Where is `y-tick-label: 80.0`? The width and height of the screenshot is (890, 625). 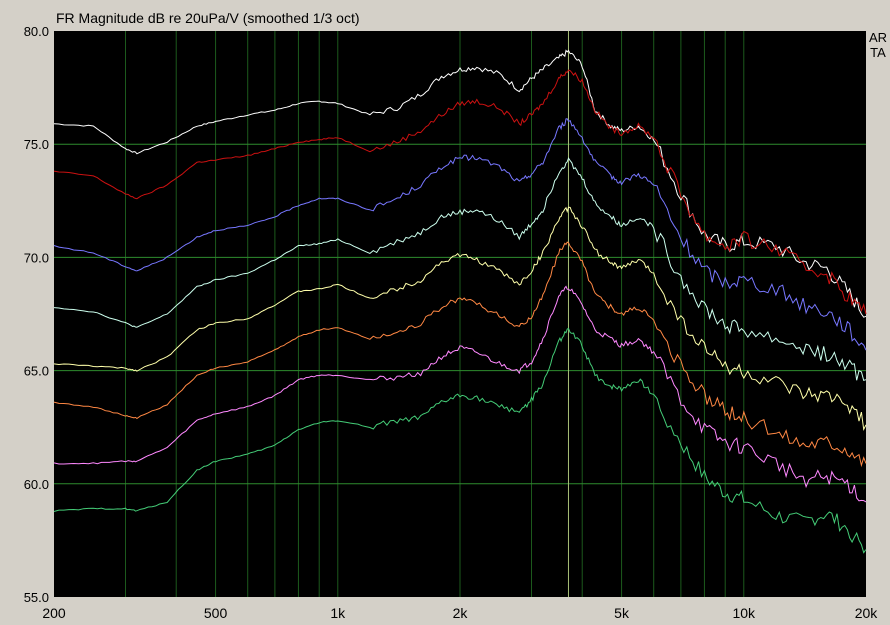 y-tick-label: 80.0 is located at coordinates (36, 31).